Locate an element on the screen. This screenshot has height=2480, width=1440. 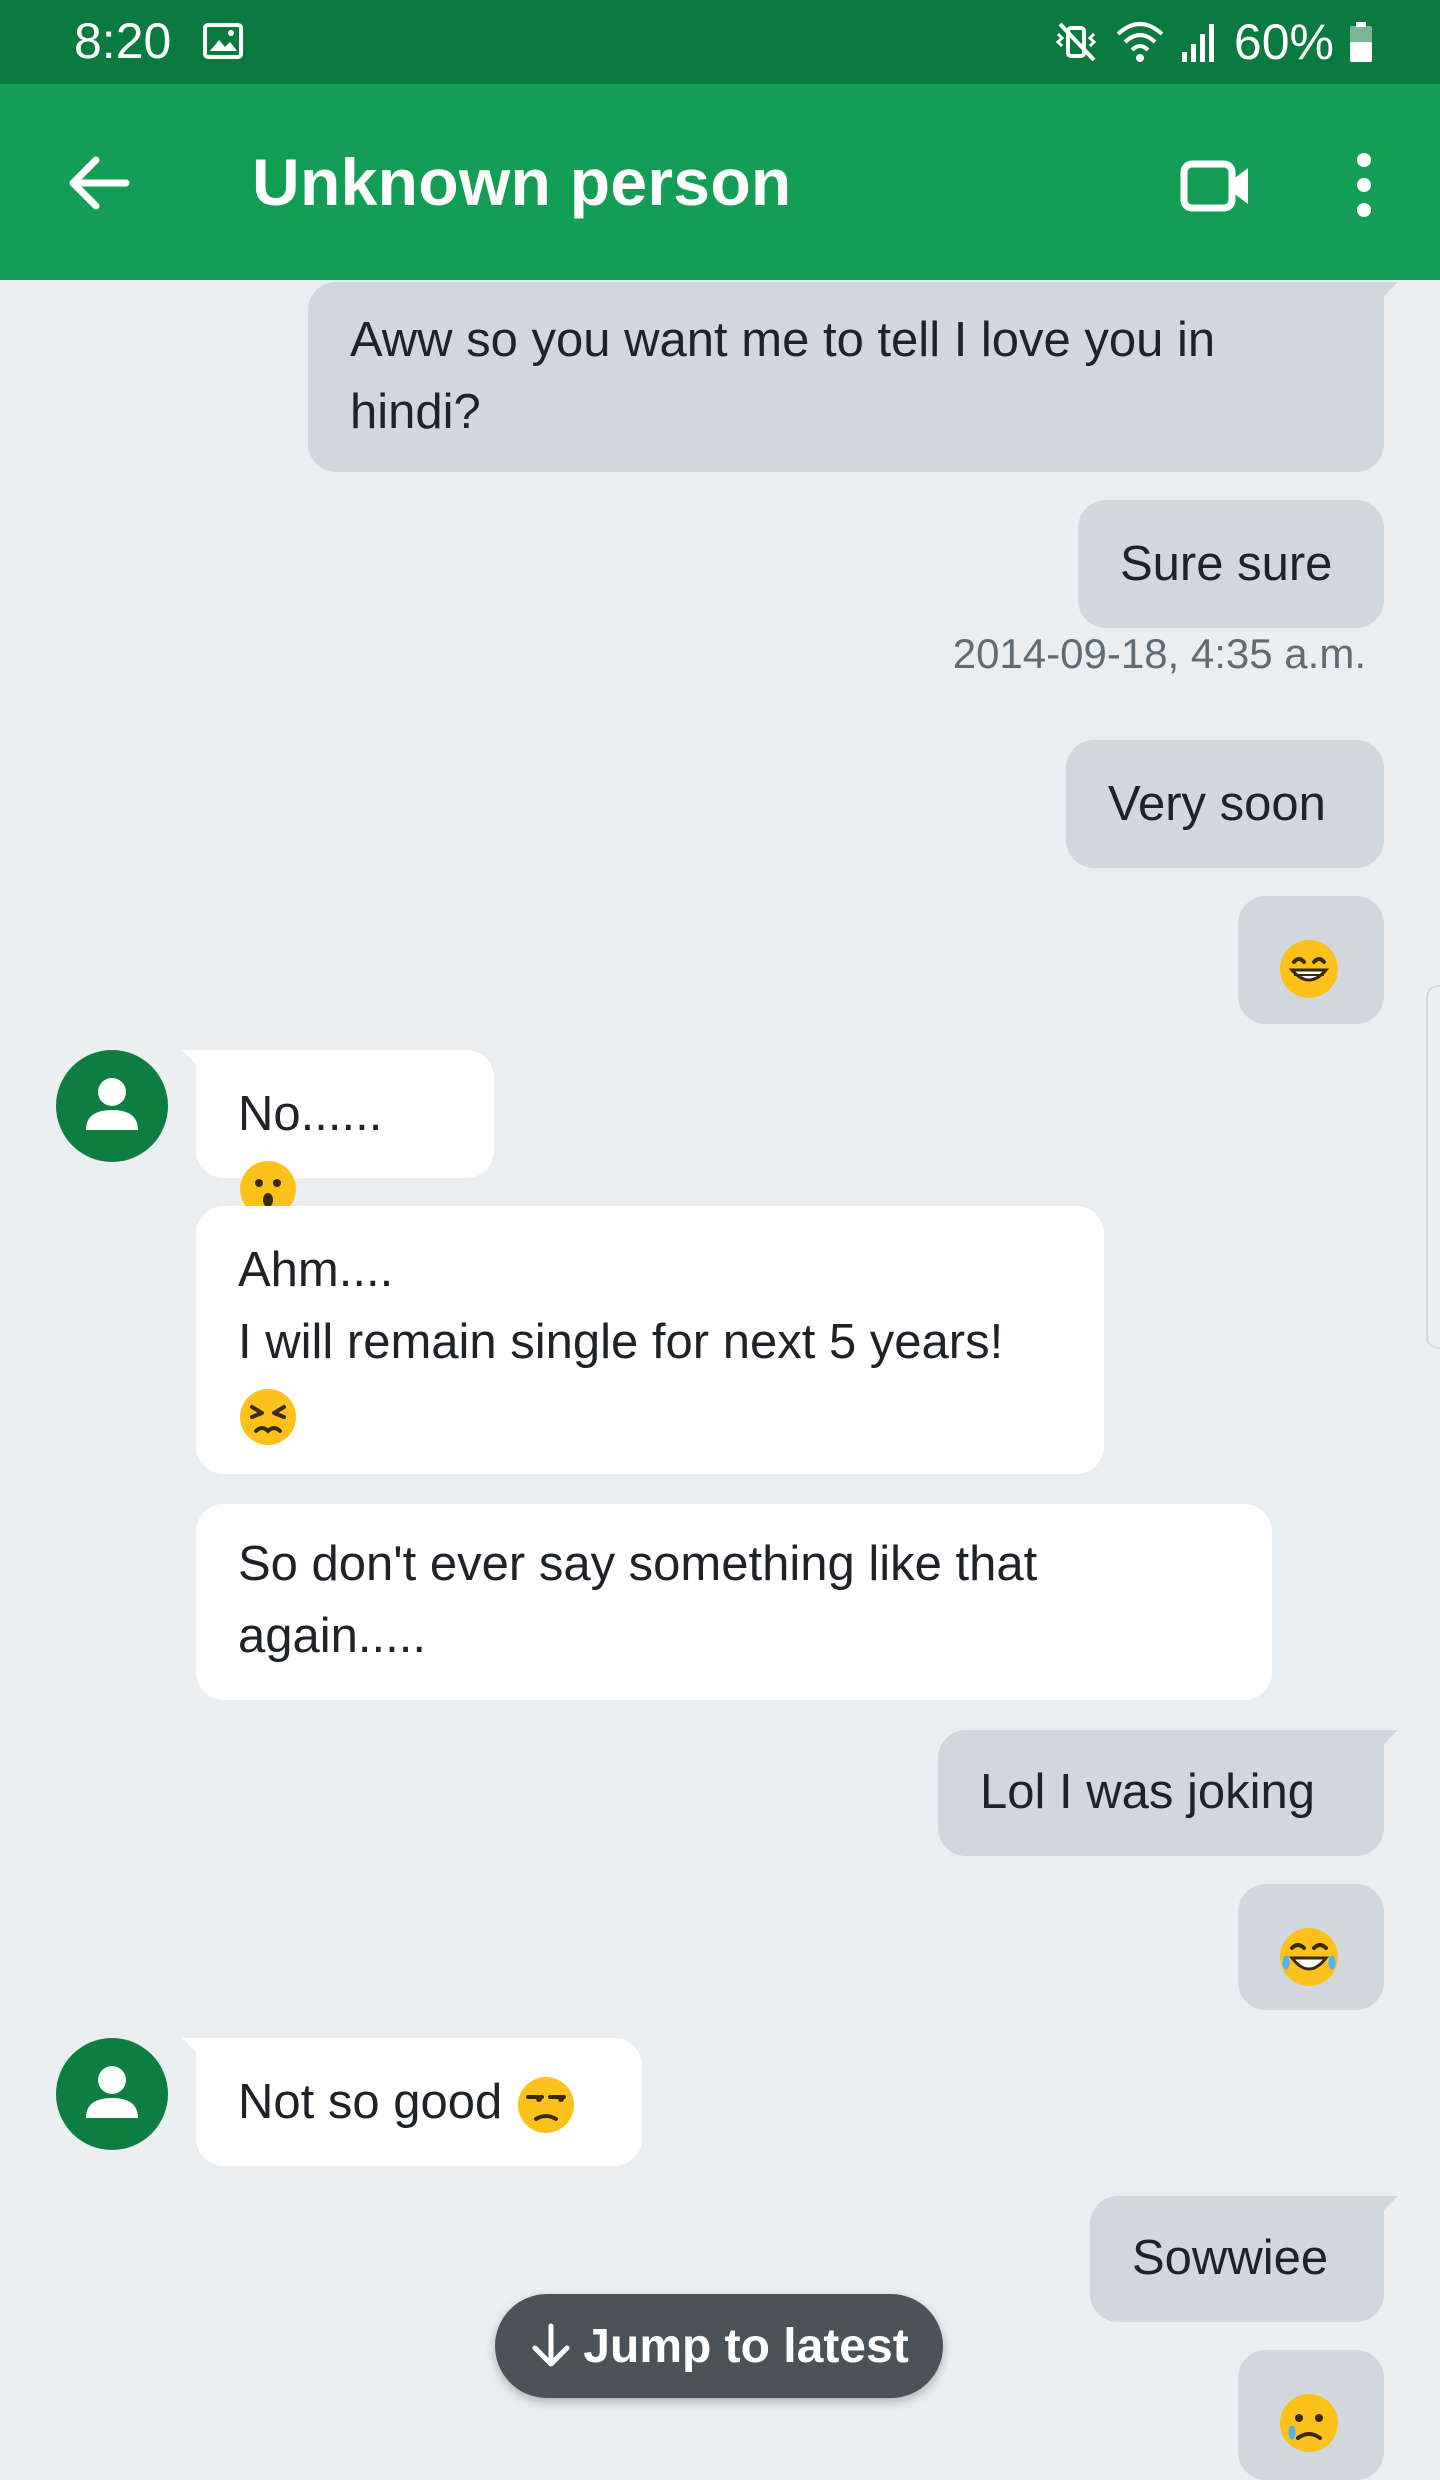
video-call-icon is located at coordinates (1216, 185).